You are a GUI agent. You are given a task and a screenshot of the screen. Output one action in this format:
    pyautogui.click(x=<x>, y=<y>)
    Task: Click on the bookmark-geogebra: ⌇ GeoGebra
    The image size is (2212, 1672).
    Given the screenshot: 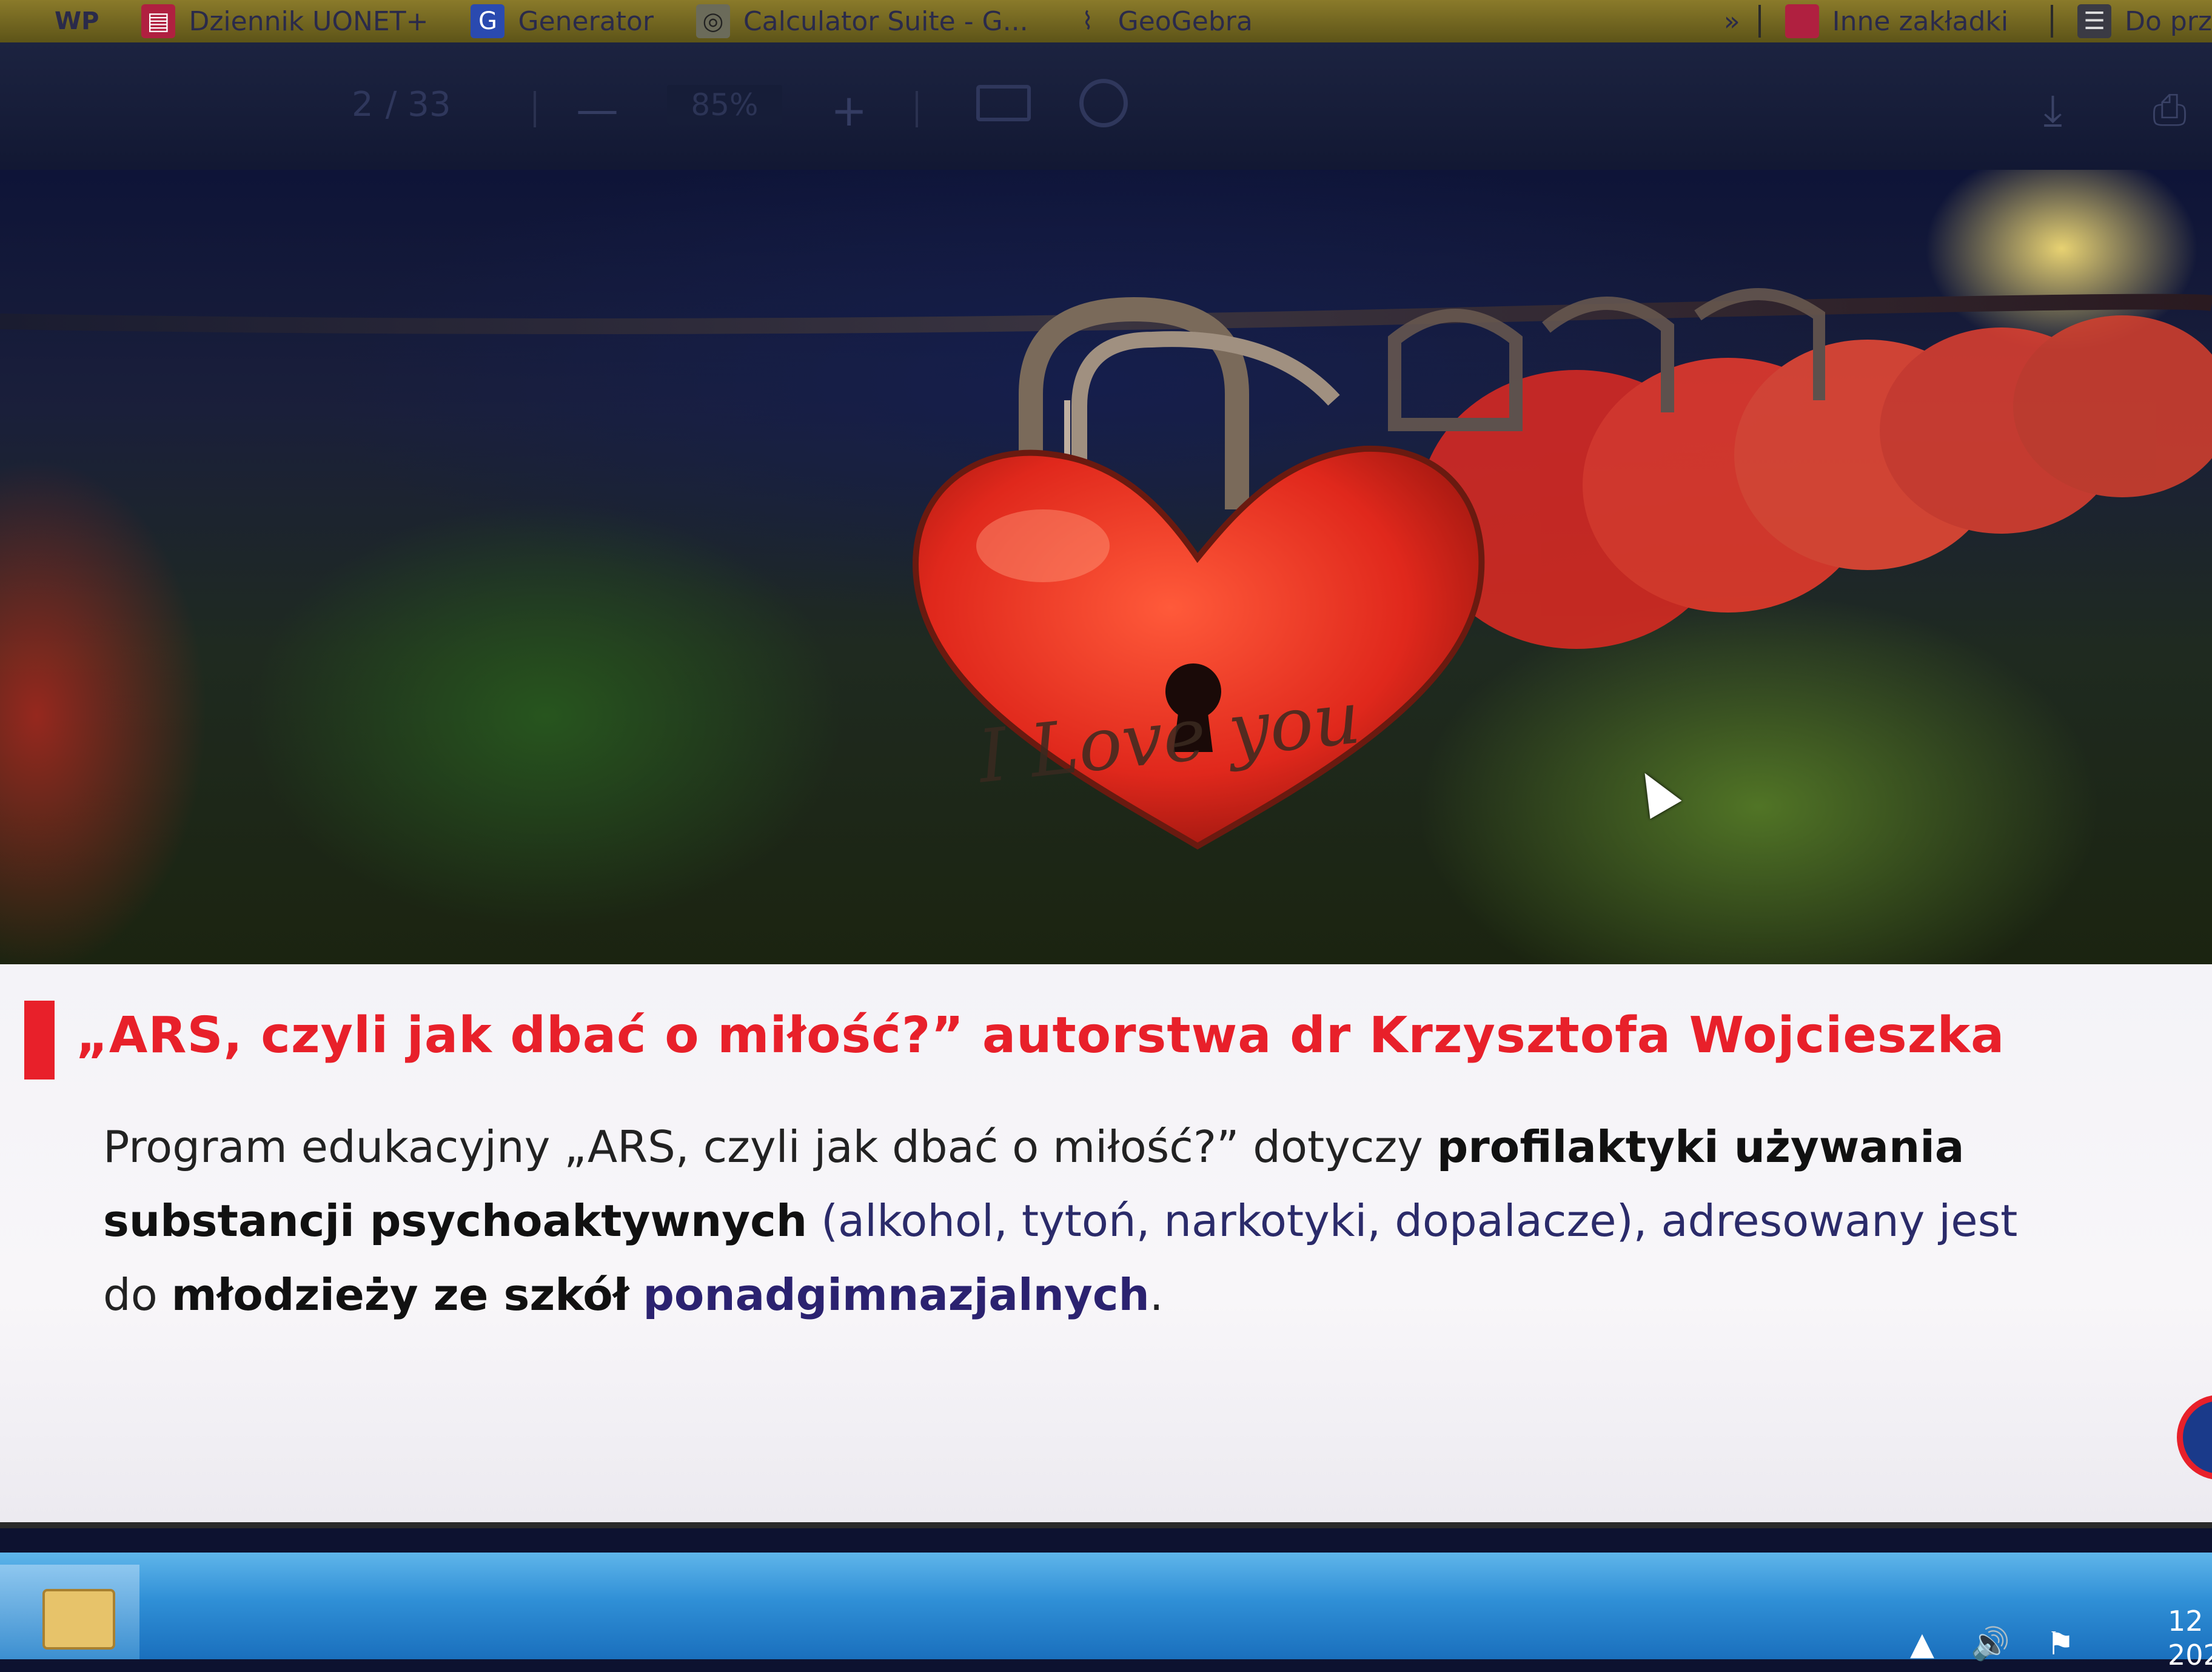 What is the action you would take?
    pyautogui.click(x=1162, y=21)
    